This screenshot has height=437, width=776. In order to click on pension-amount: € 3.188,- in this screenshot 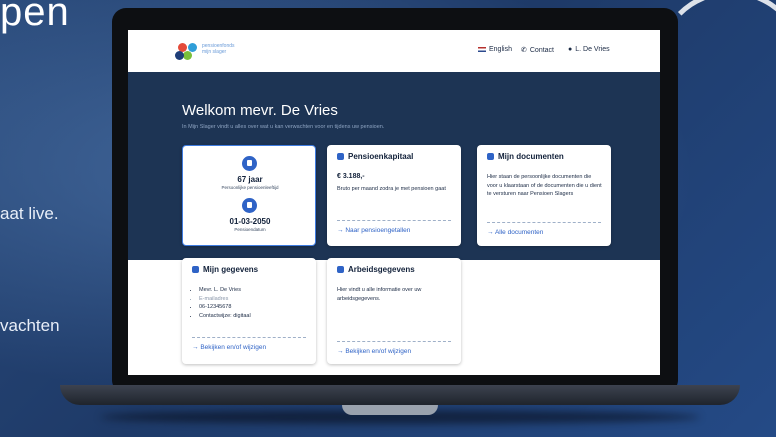, I will do `click(351, 176)`.